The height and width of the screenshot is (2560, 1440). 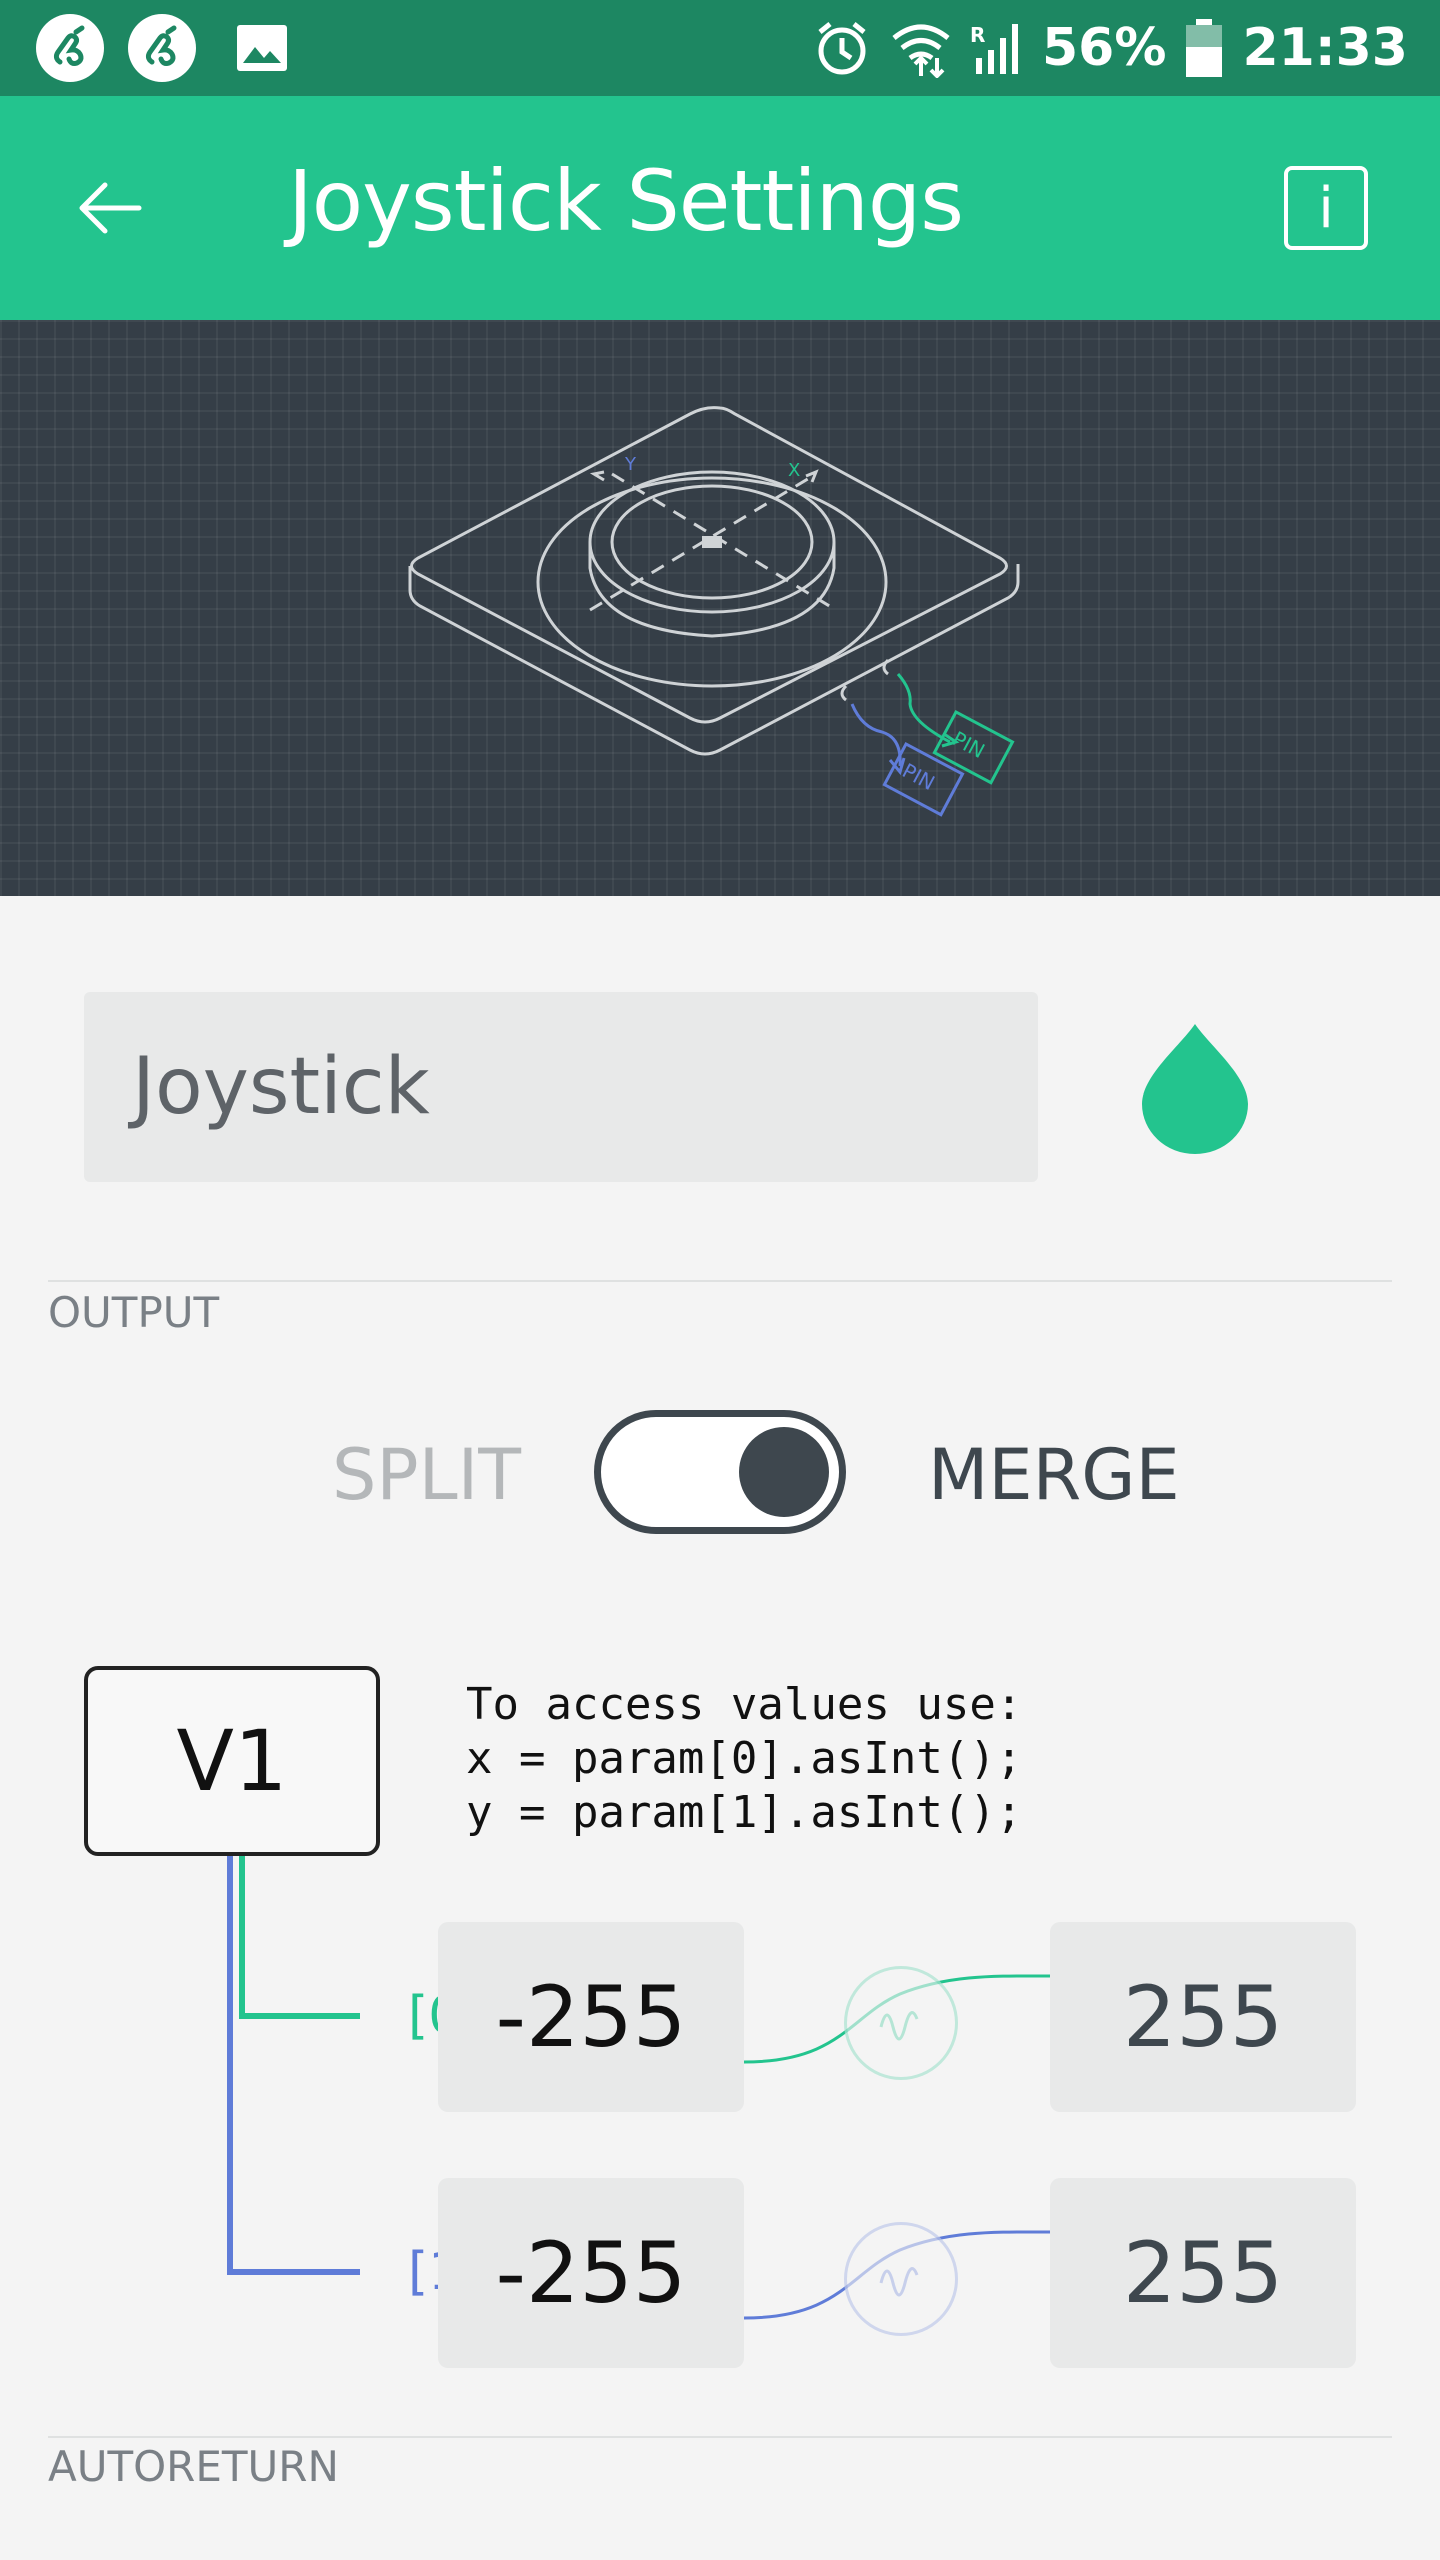 I want to click on code-line: To access values use:, so click(x=744, y=1704).